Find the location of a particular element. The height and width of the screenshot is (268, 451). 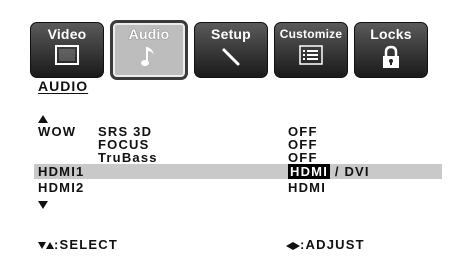

page-title: AUDIO is located at coordinates (63, 86).